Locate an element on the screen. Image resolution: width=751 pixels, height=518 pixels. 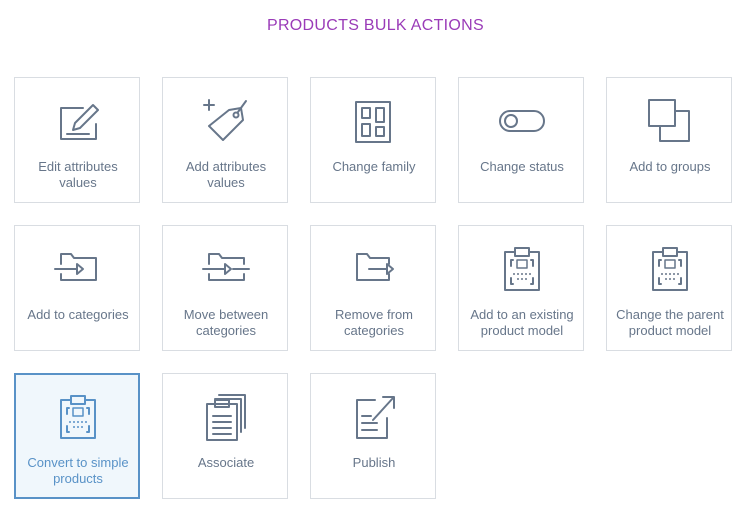
action-label: Change status is located at coordinates (522, 166).